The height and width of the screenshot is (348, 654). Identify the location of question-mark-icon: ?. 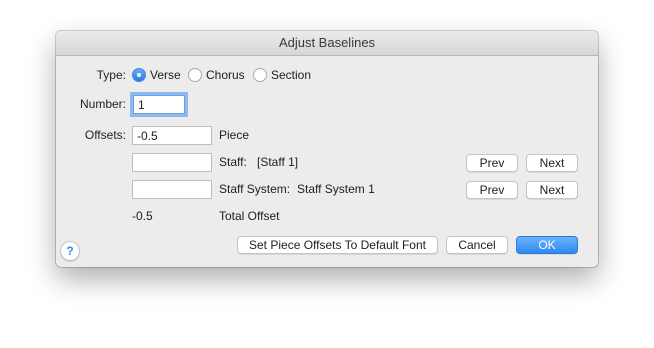
(70, 251).